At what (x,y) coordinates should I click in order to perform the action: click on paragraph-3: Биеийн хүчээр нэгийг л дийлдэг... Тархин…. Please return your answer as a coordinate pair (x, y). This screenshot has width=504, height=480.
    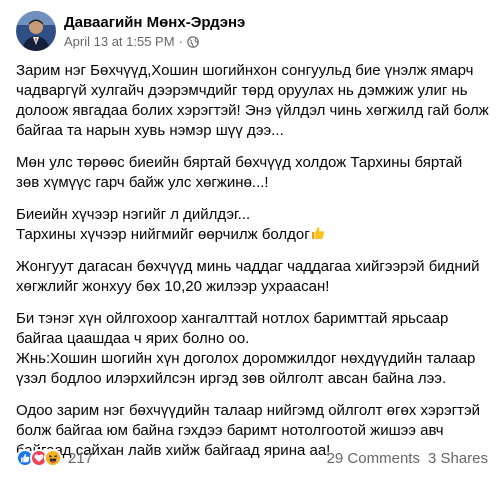
    Looking at the image, I should click on (254, 225).